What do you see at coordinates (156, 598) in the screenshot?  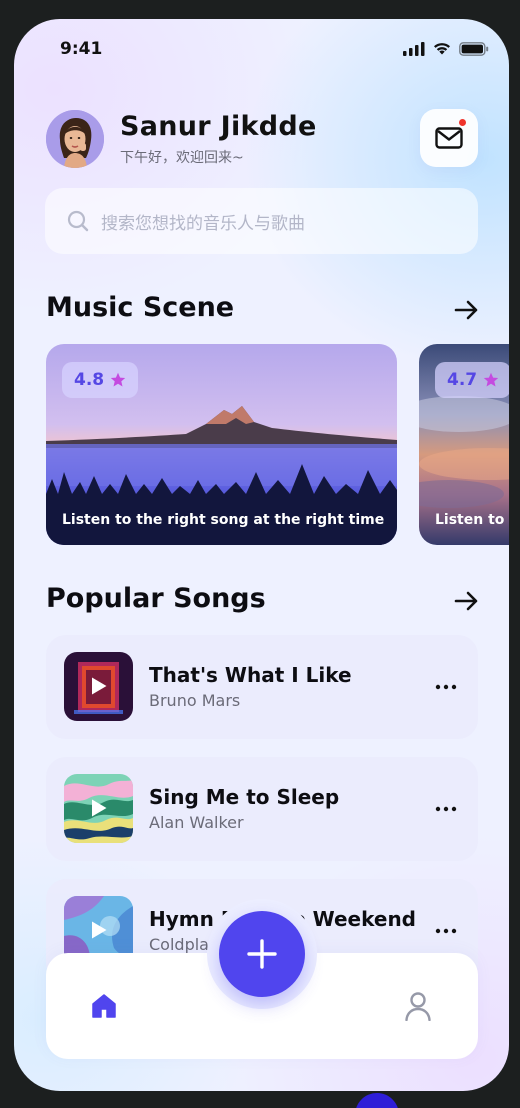 I see `popular-songs-title: Popular Songs` at bounding box center [156, 598].